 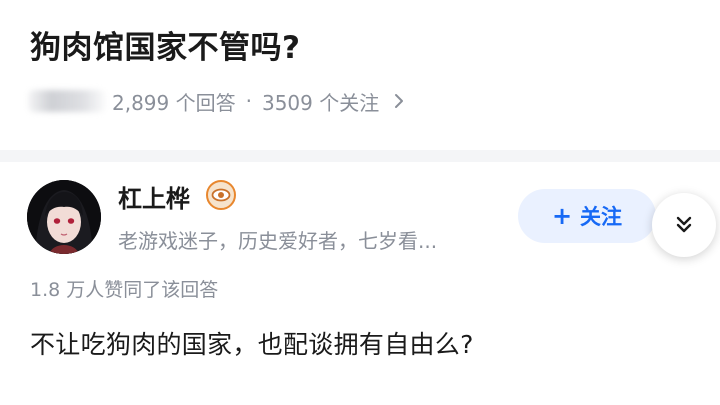 I want to click on plus-icon: +, so click(x=562, y=216).